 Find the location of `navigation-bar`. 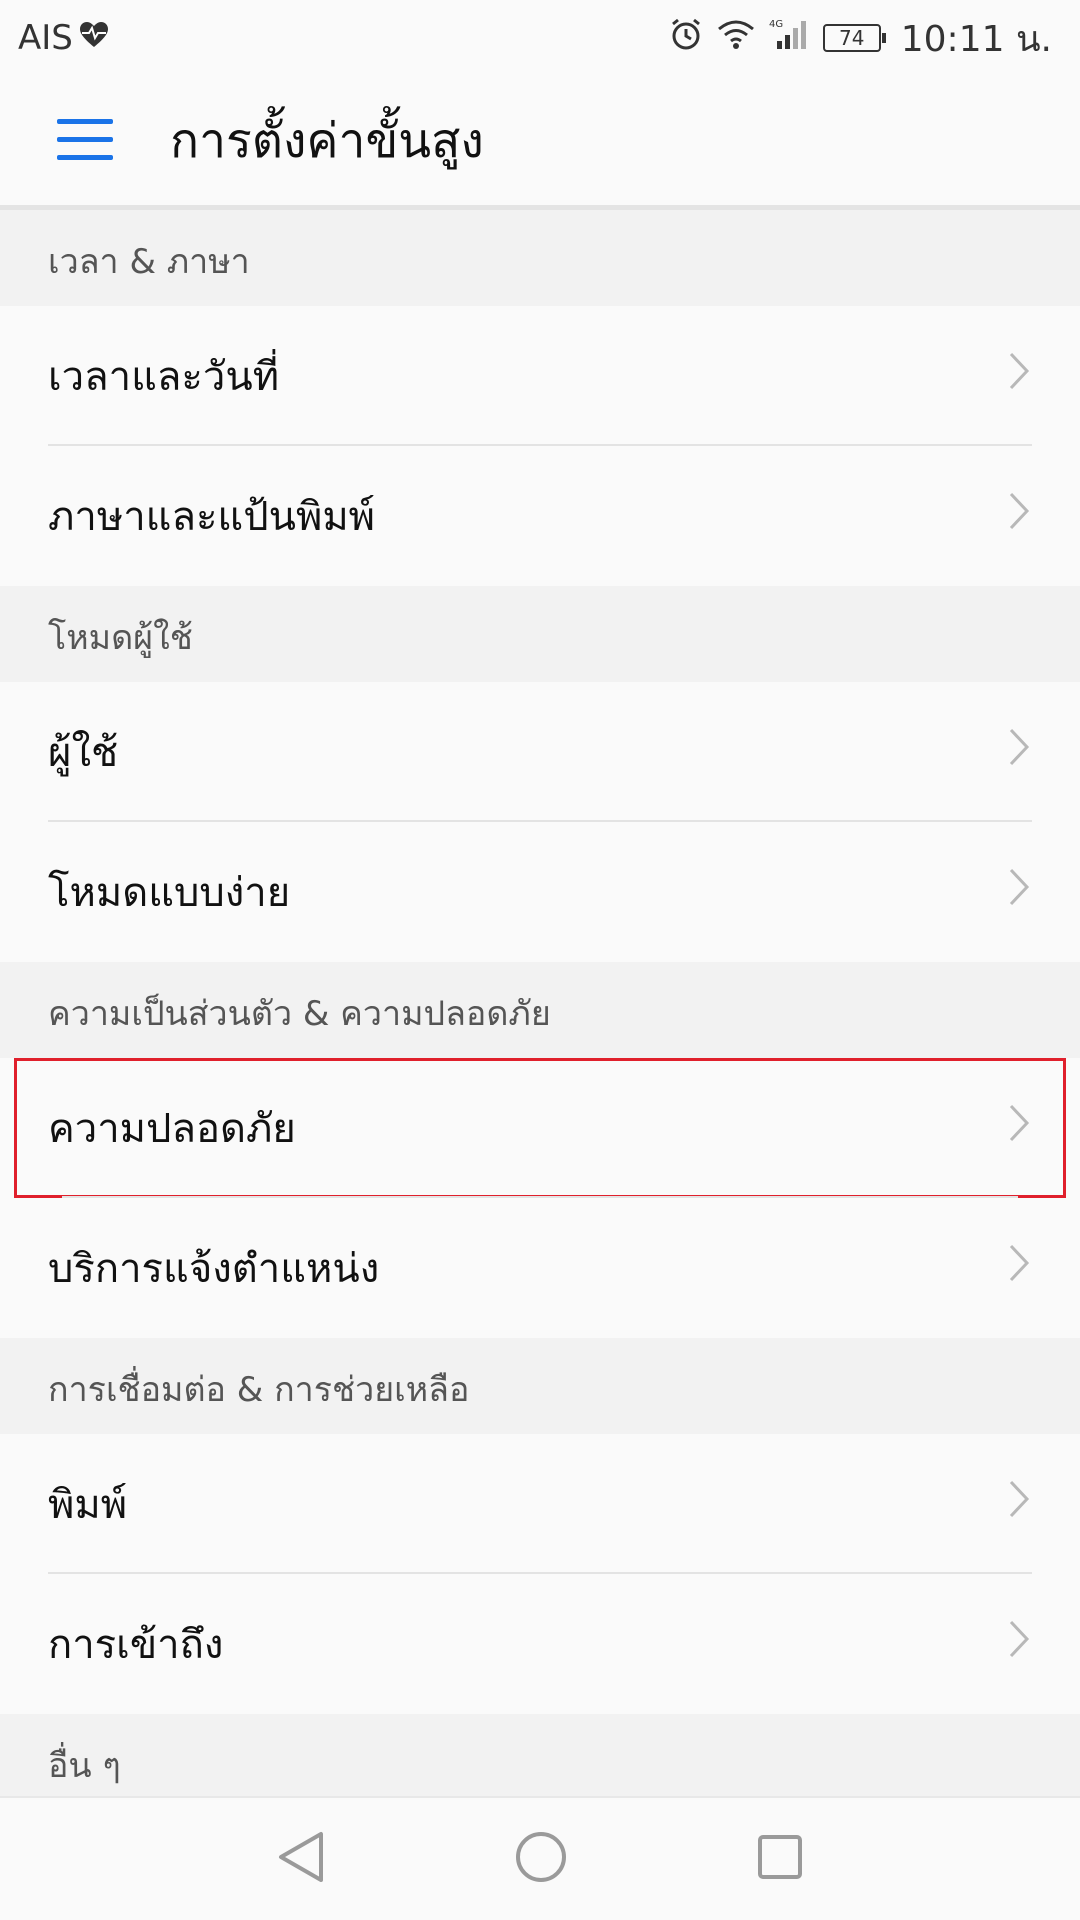

navigation-bar is located at coordinates (540, 1858).